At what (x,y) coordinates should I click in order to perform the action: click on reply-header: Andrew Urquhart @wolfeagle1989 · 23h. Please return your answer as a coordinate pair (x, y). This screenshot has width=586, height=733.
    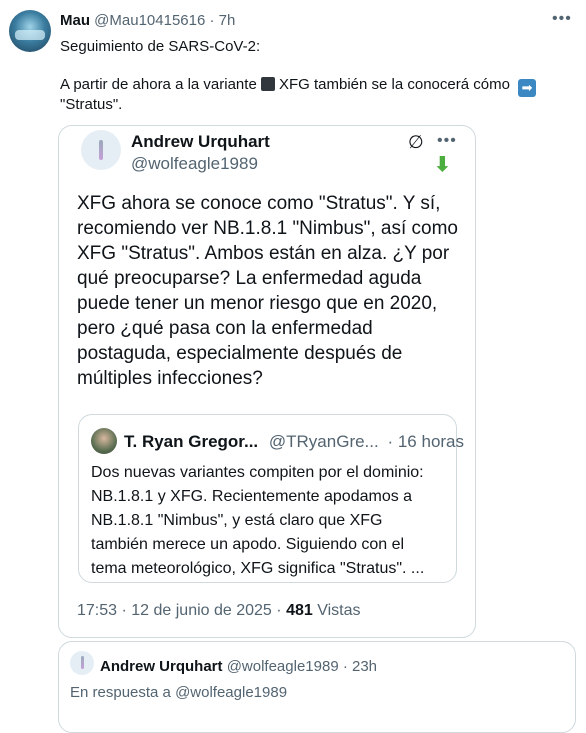
    Looking at the image, I should click on (238, 666).